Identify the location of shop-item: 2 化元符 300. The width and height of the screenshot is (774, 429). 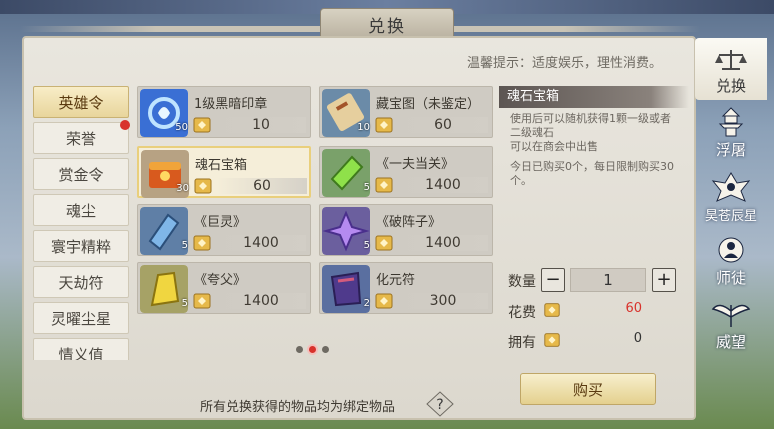
(406, 288).